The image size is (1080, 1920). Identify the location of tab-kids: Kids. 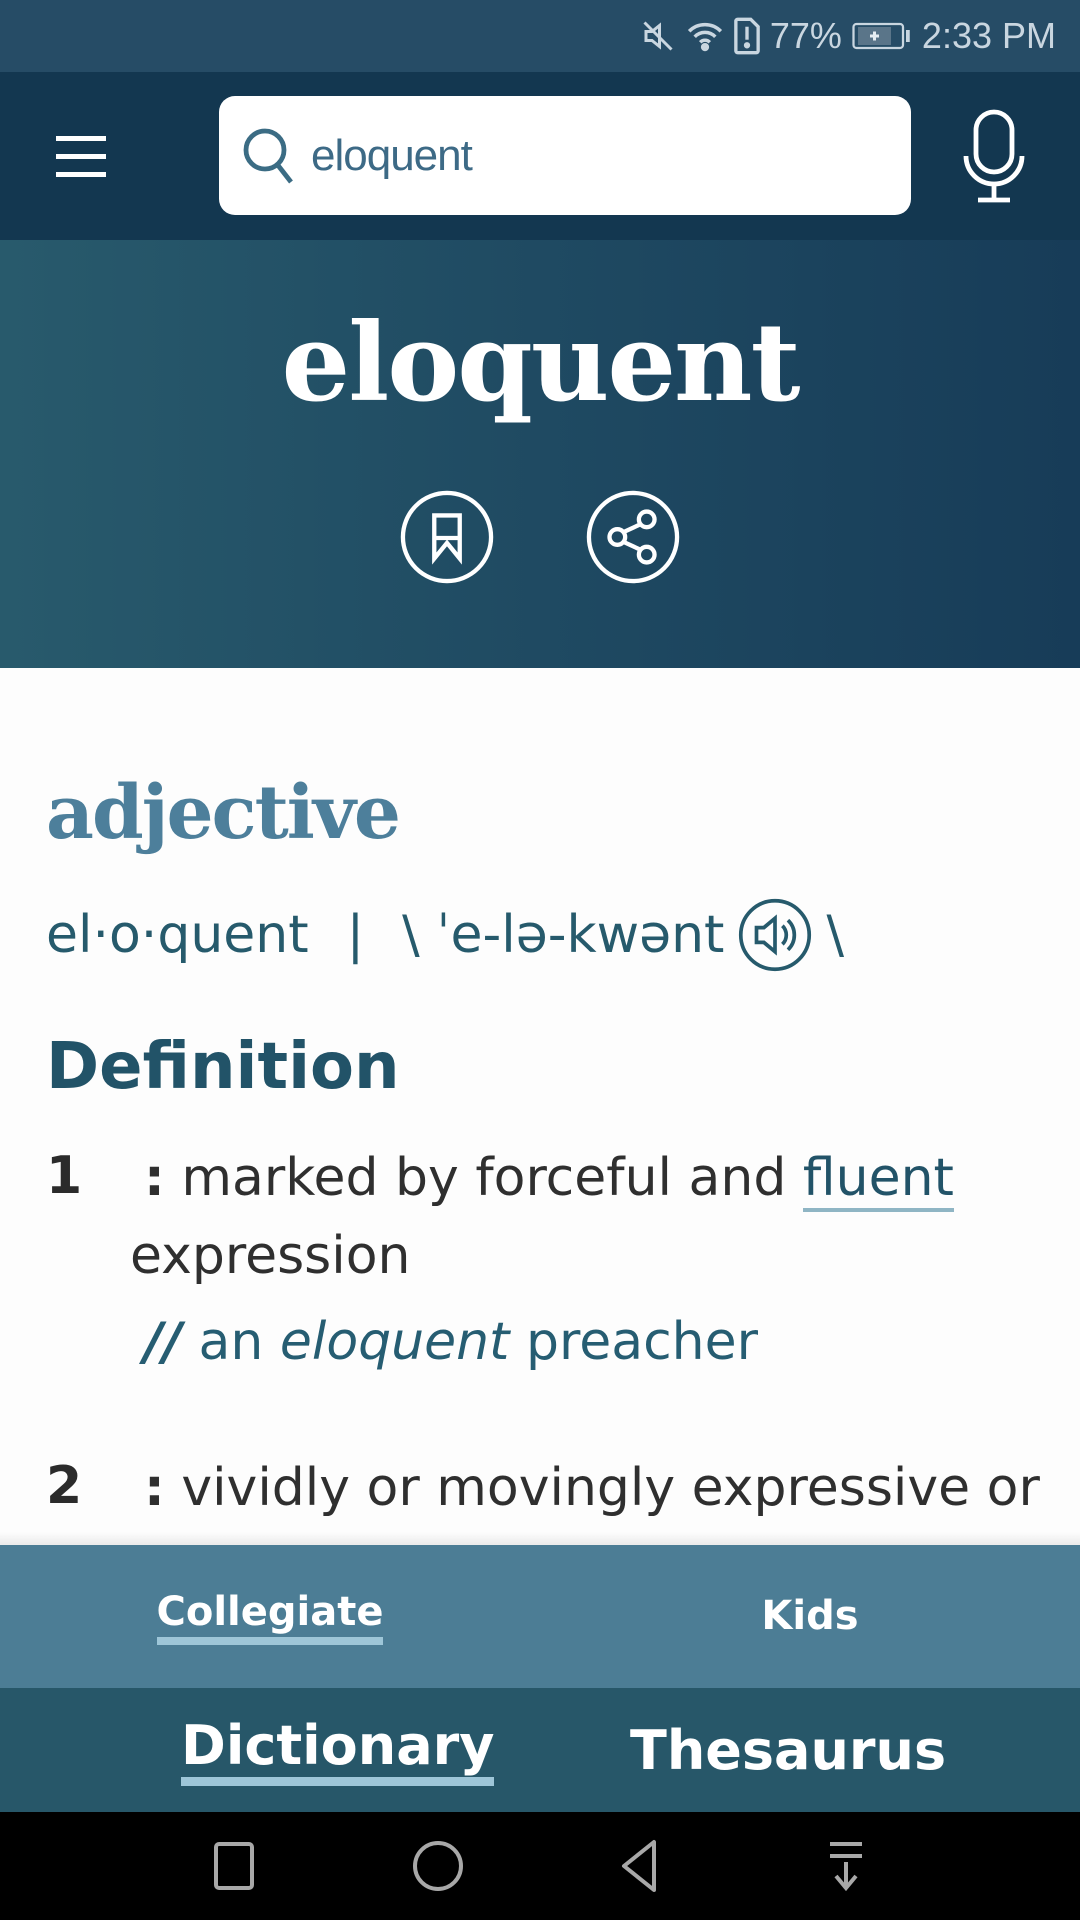
(810, 1616).